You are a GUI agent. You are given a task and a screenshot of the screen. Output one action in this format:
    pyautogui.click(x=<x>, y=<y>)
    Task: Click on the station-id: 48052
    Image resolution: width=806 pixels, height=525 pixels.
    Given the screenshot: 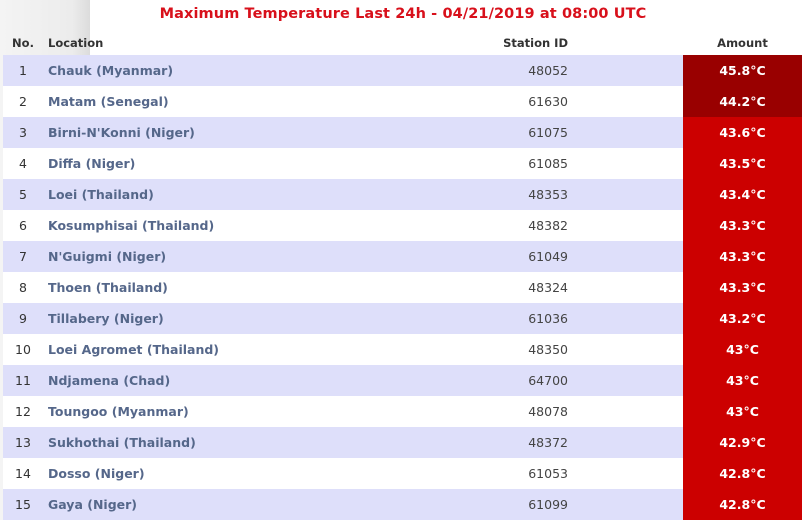 What is the action you would take?
    pyautogui.click(x=563, y=70)
    